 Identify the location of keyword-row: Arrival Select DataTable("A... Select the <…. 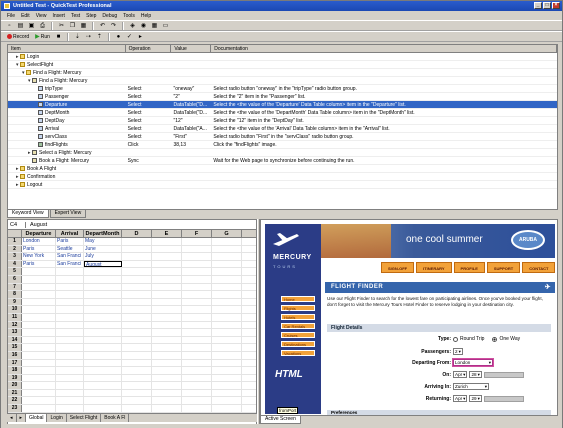
(282, 129).